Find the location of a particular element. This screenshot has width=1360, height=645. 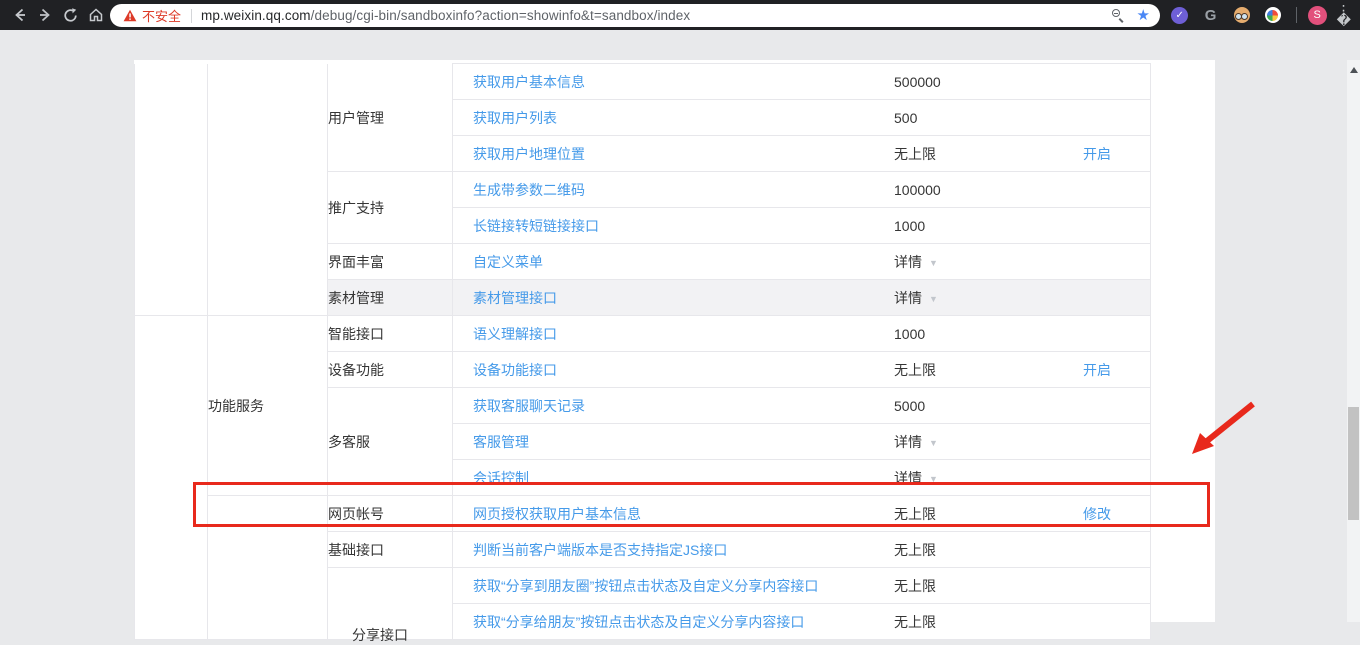

api-row-cell: 获取用户地理位置 无上限 开启 is located at coordinates (801, 153).